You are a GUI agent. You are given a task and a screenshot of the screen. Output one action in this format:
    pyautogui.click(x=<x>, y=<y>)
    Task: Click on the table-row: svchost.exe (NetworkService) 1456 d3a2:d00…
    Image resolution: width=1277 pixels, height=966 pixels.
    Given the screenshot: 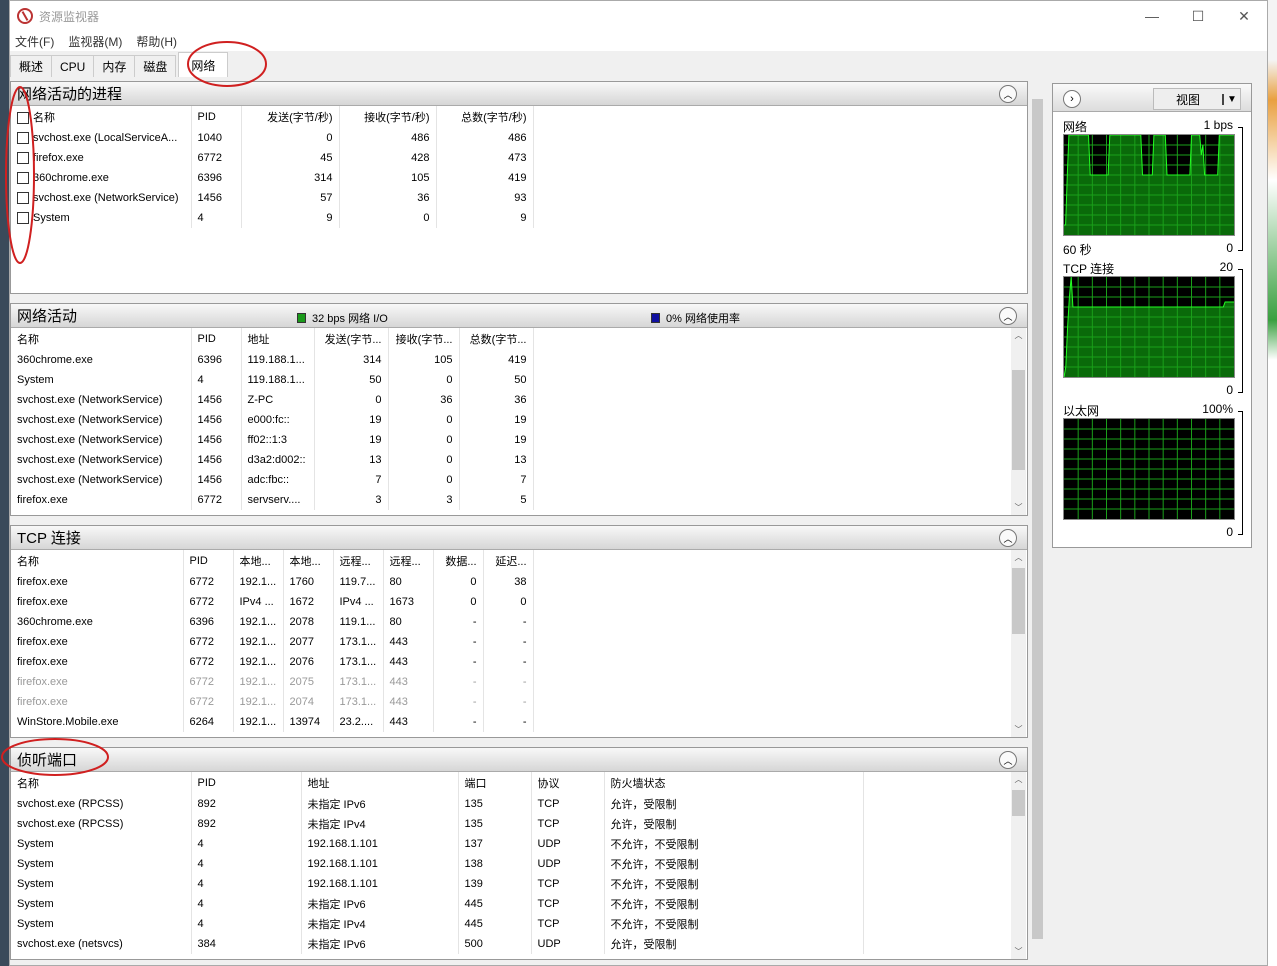 What is the action you would take?
    pyautogui.click(x=272, y=460)
    